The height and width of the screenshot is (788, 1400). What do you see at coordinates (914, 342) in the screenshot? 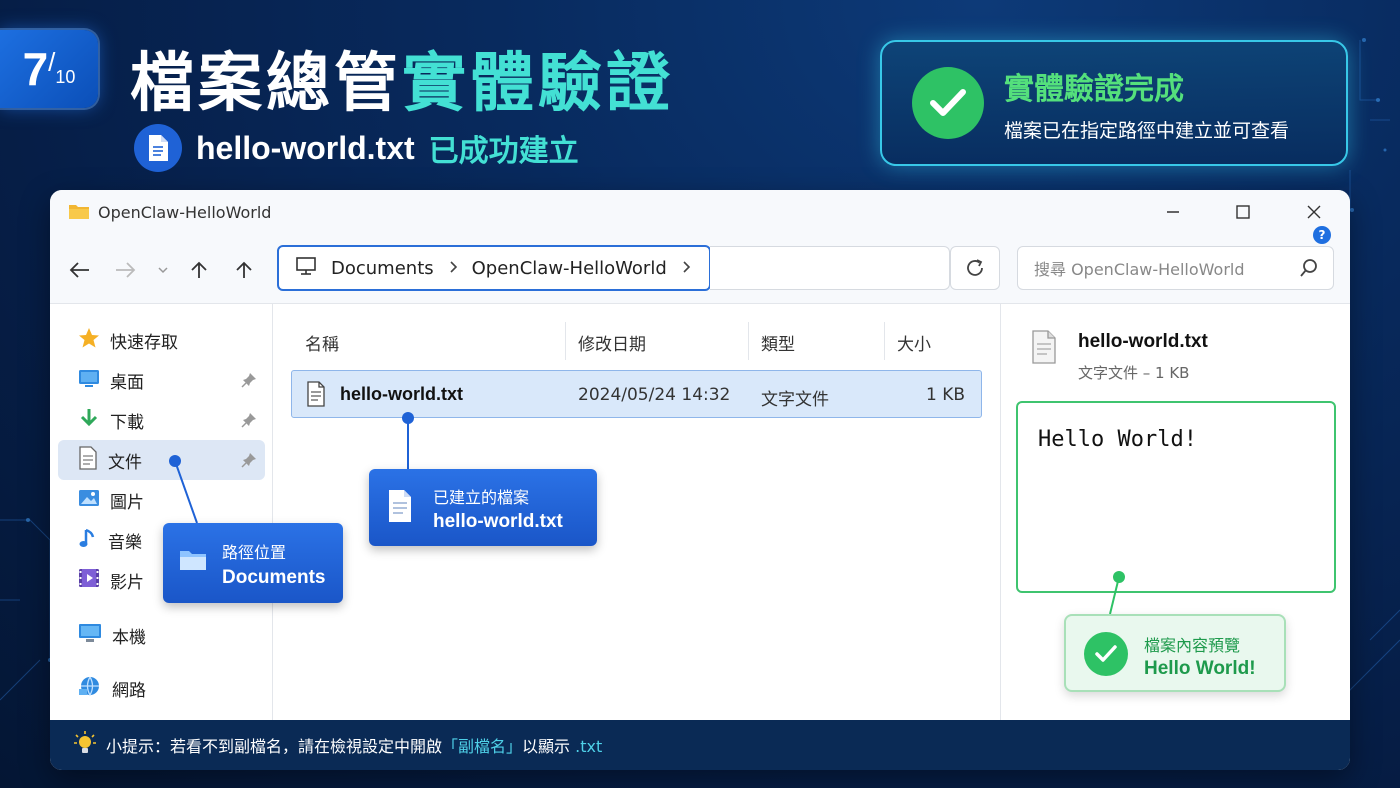
I see `column-header-size: 大小` at bounding box center [914, 342].